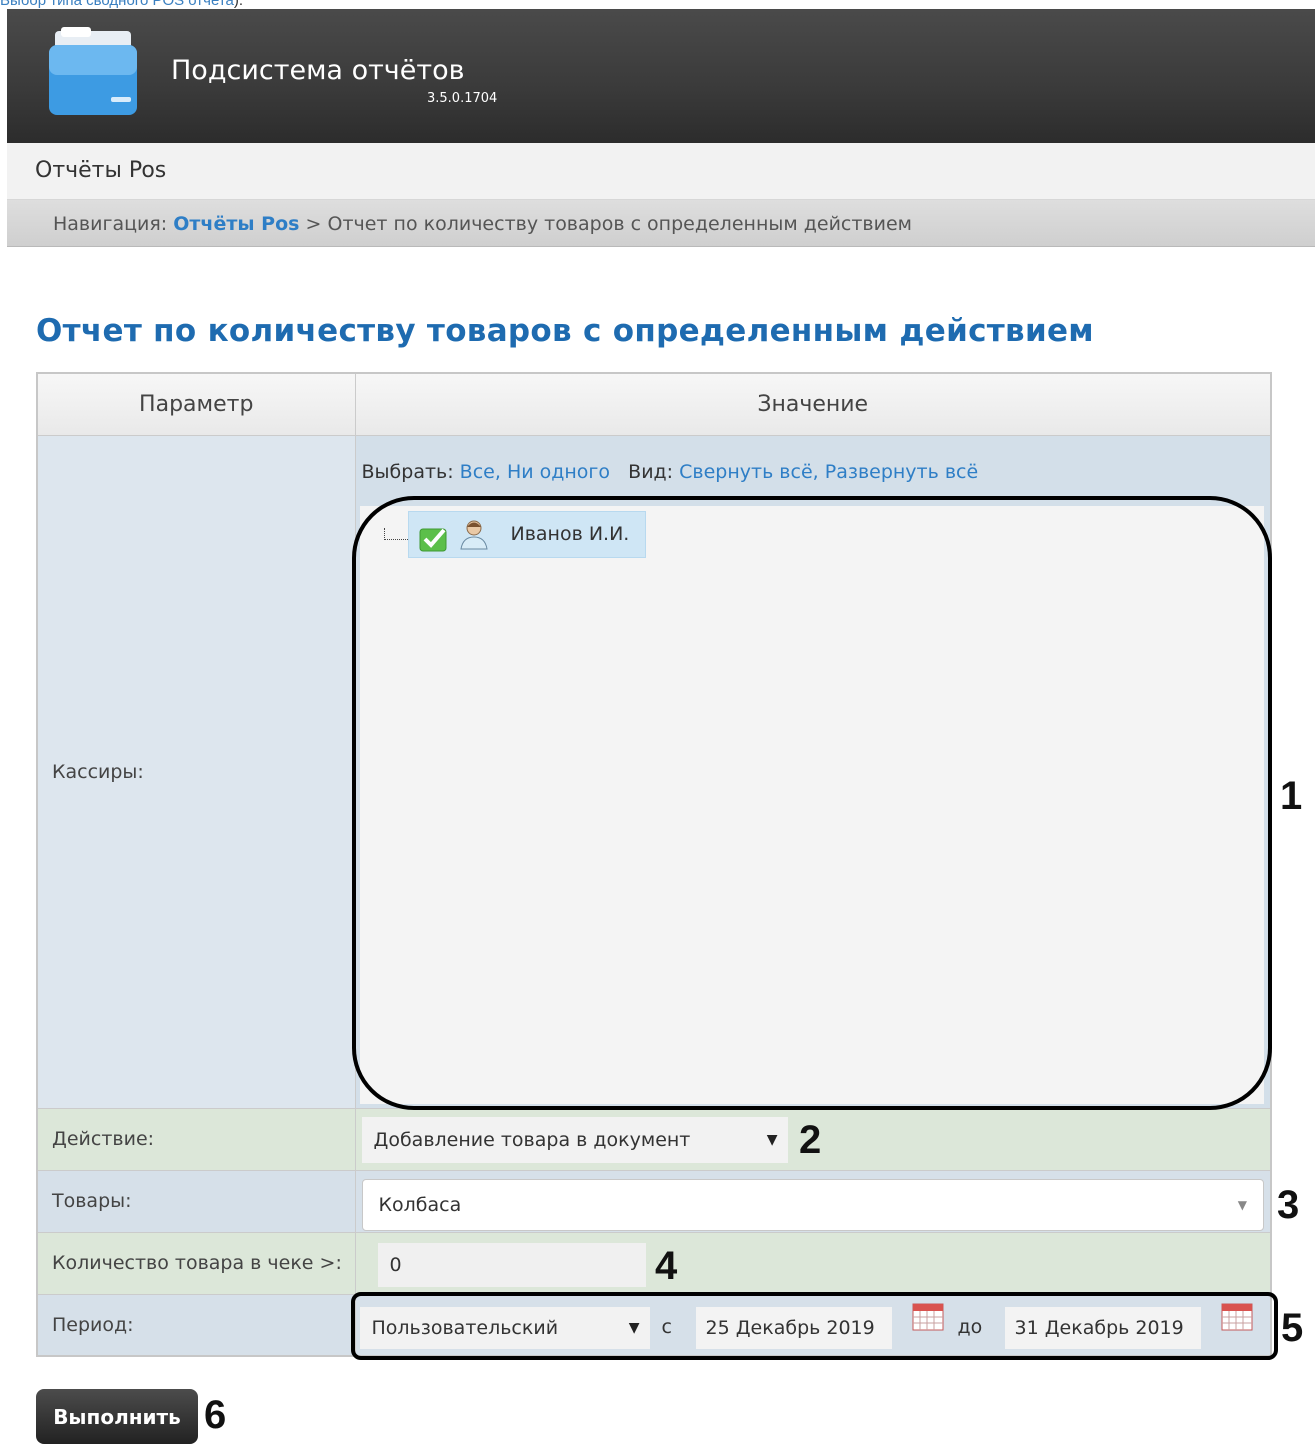 The height and width of the screenshot is (1449, 1315). I want to click on period-select-value: Пользовательский, so click(465, 1327).